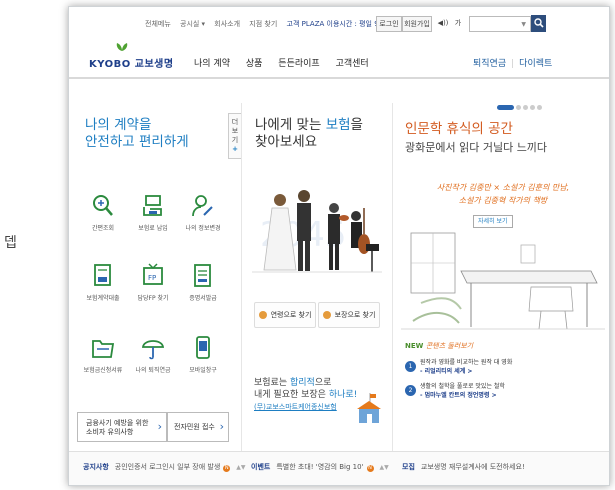 The width and height of the screenshot is (615, 490). Describe the element at coordinates (263, 24) in the screenshot. I see `util-link-branch: 지점 찾기` at that location.